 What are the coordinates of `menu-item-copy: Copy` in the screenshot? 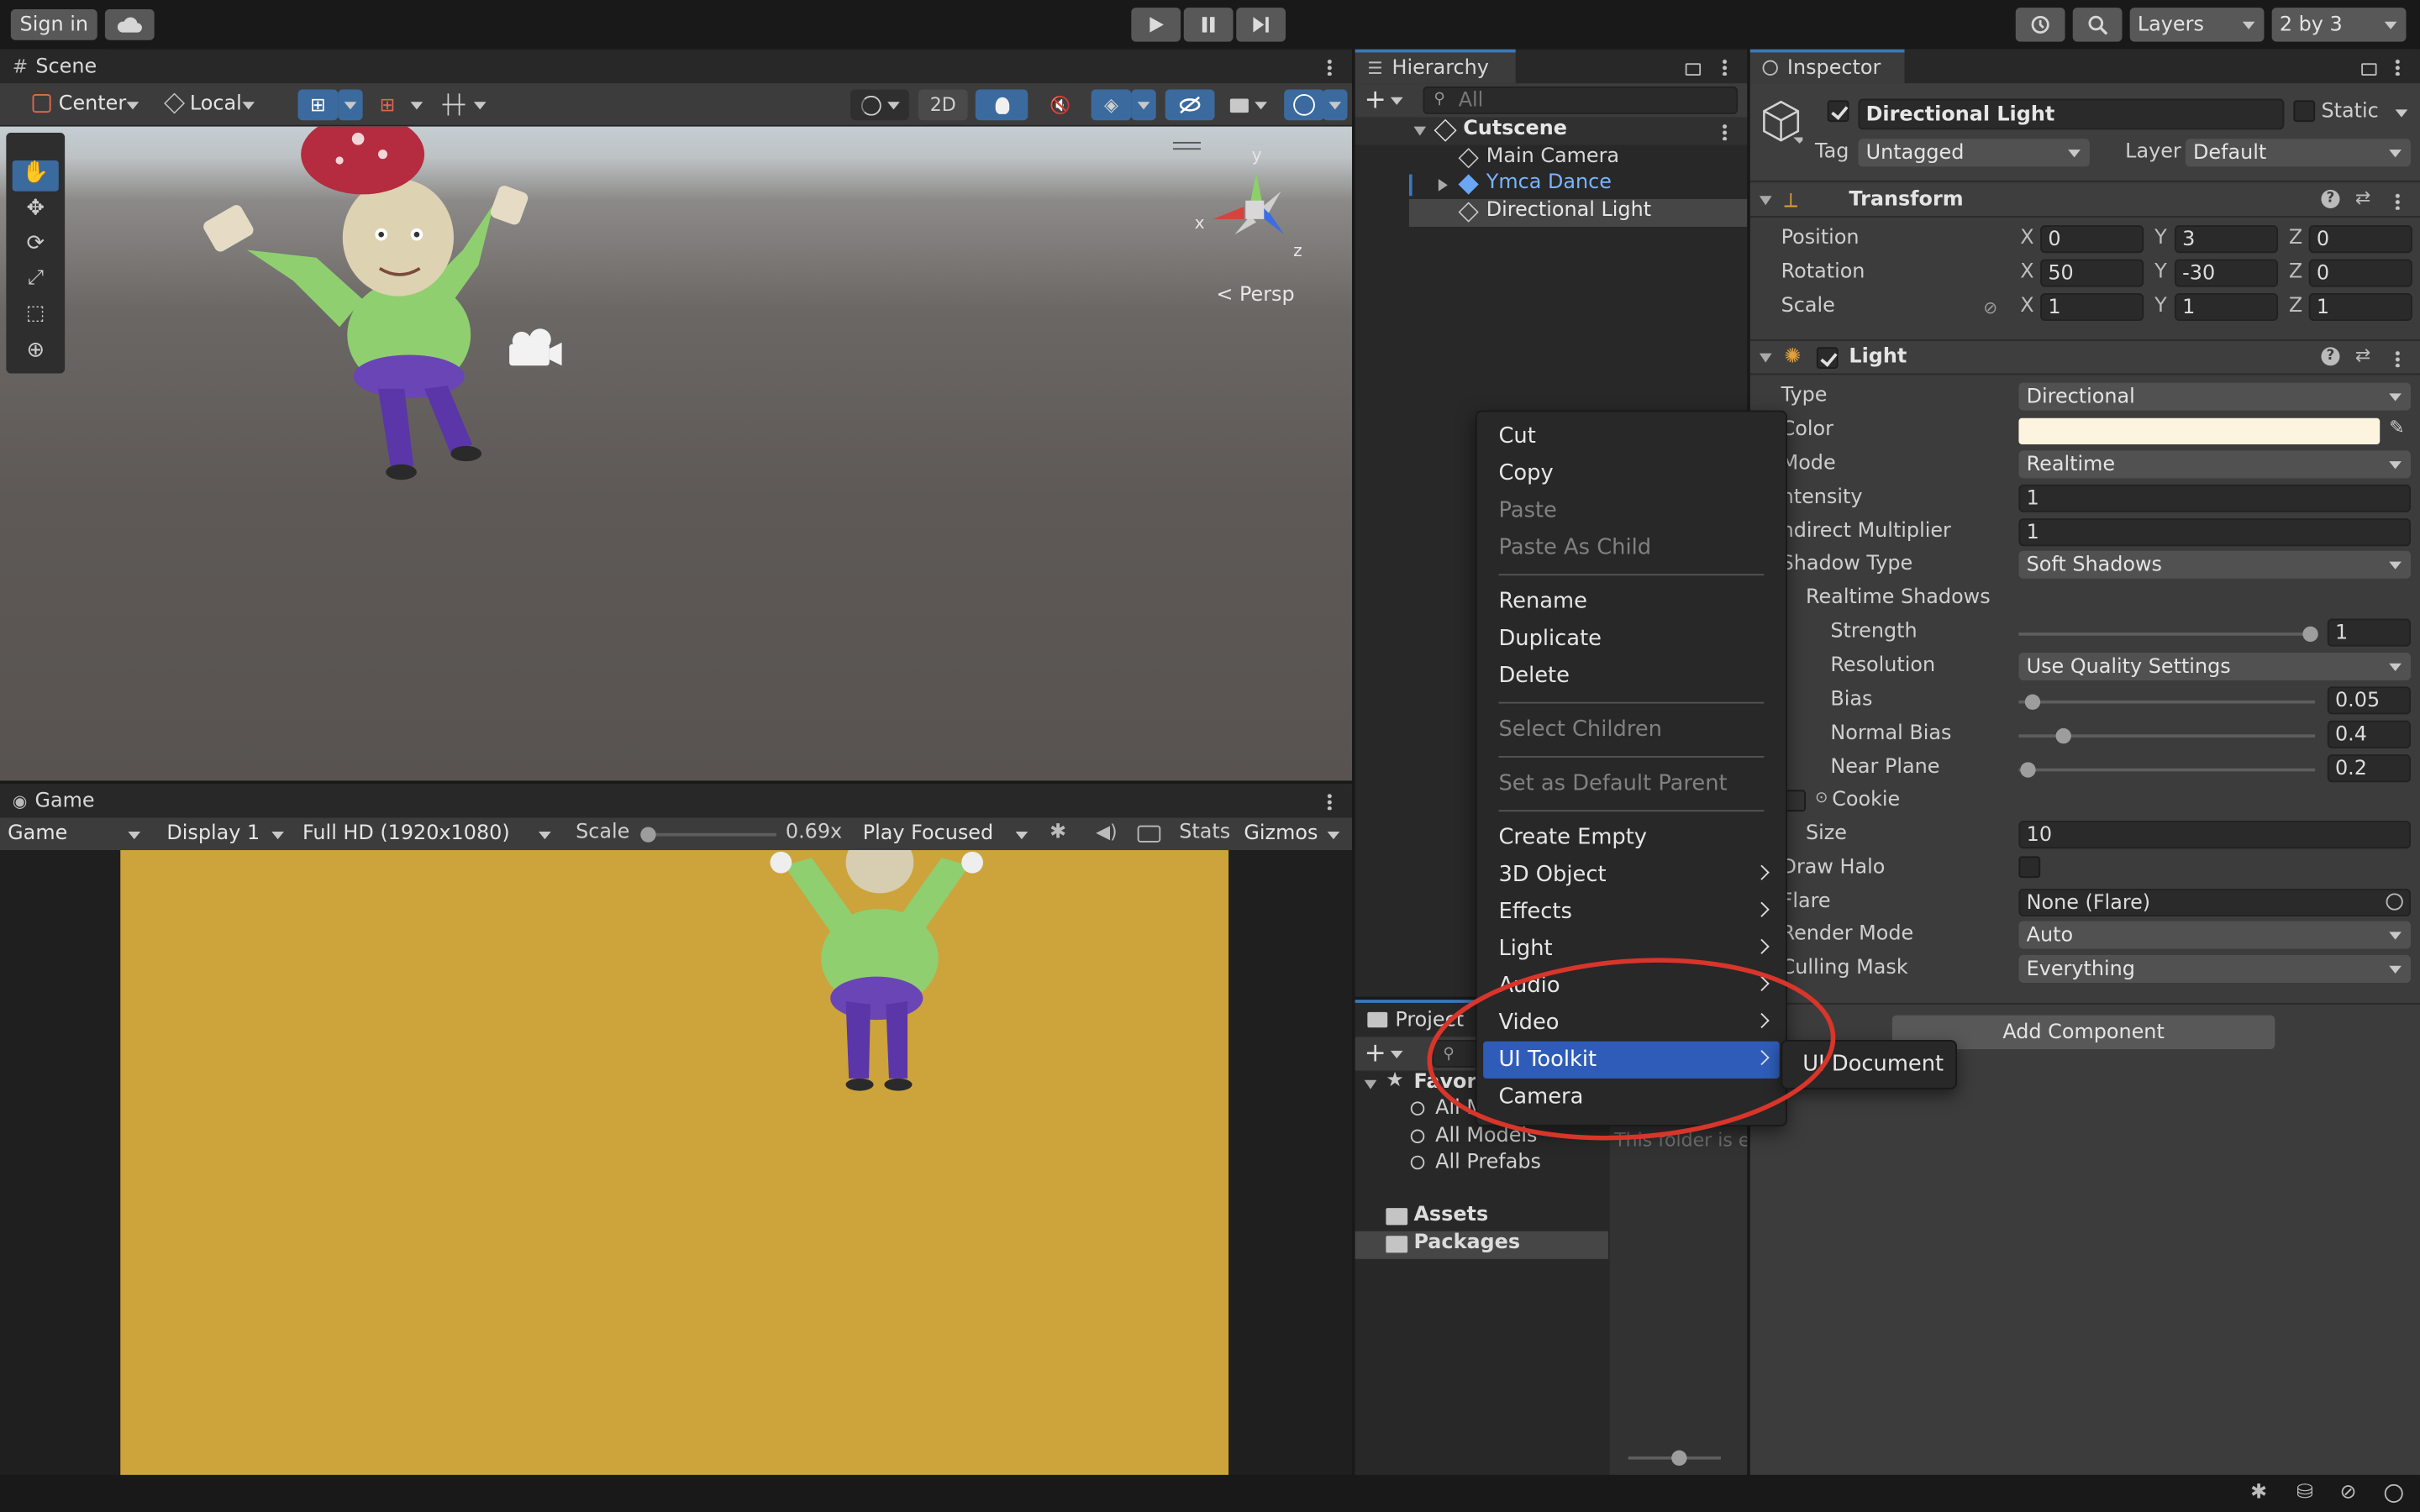 It's located at (1631, 473).